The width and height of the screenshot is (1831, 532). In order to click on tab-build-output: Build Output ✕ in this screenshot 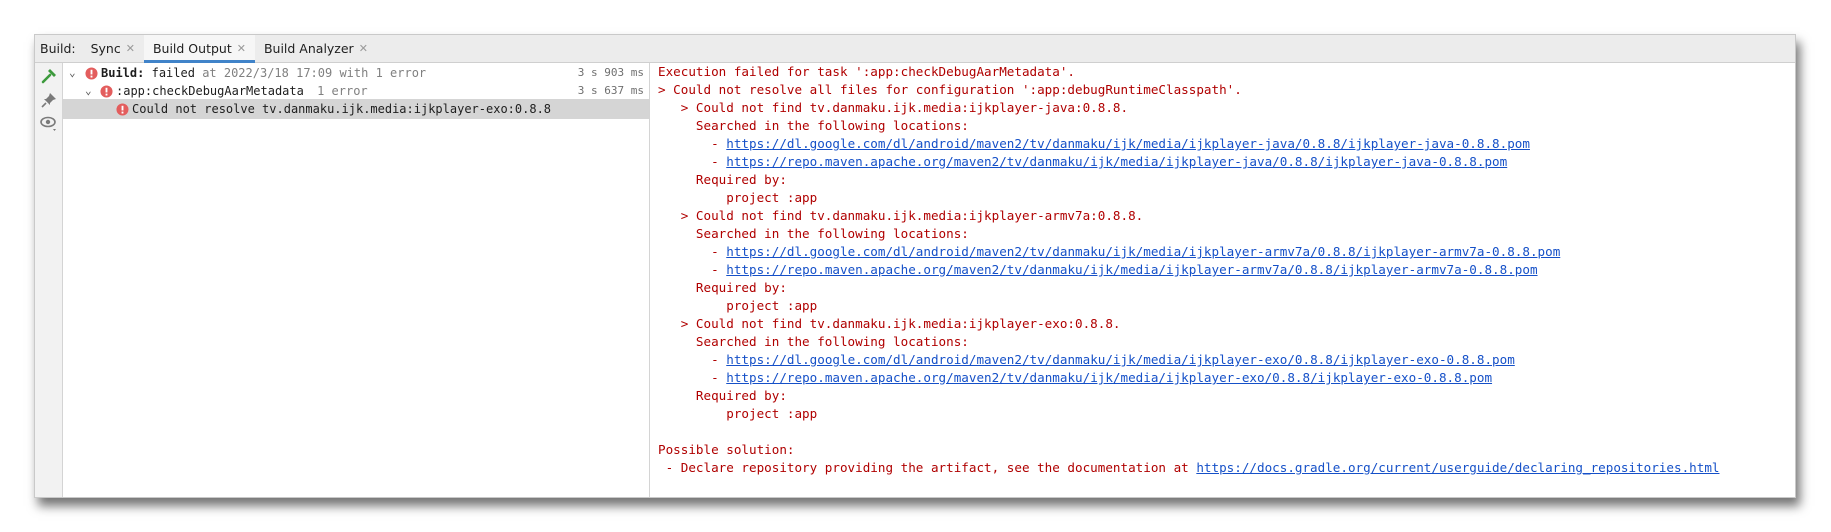, I will do `click(199, 49)`.